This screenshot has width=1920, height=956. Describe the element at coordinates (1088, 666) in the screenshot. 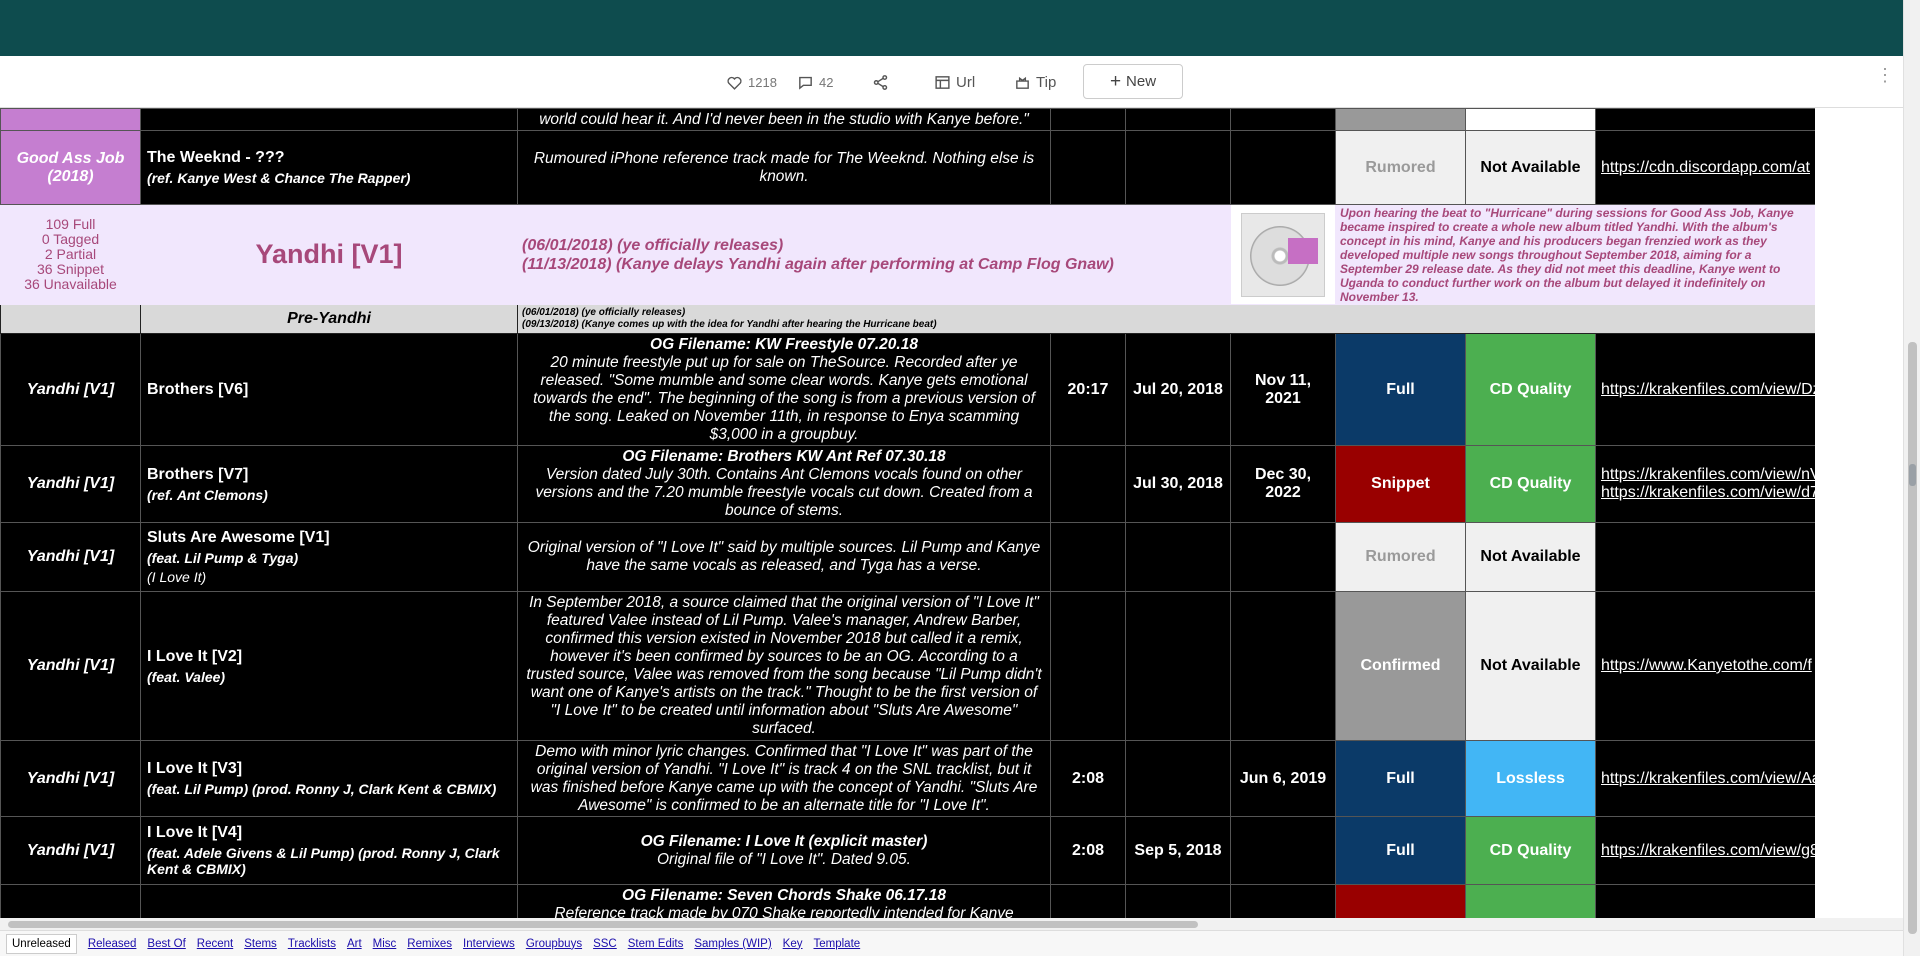

I see `length-cell` at that location.